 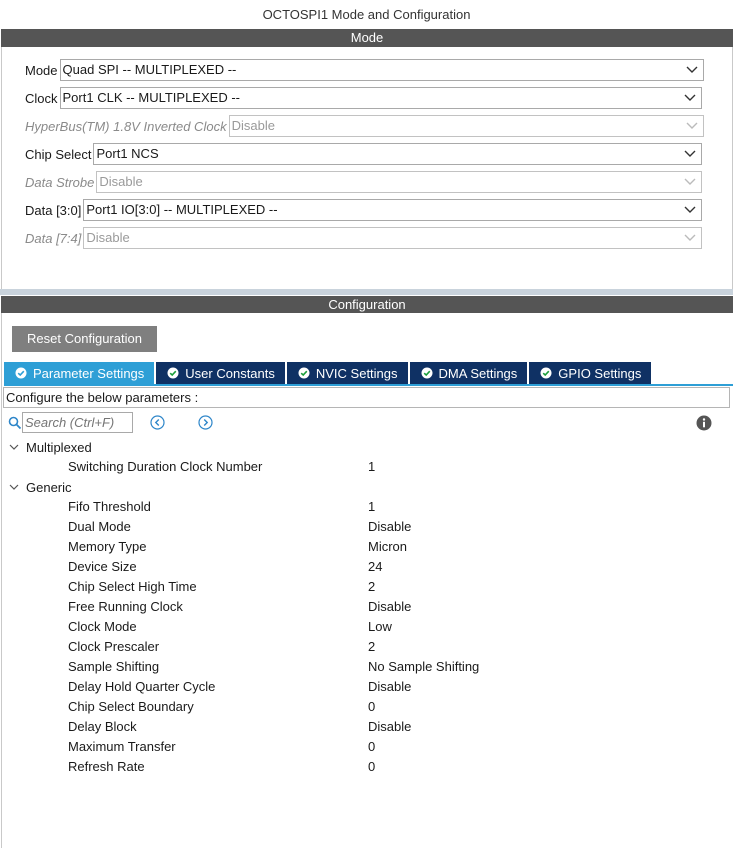 What do you see at coordinates (366, 607) in the screenshot?
I see `param-row: Free Running Clock Disable` at bounding box center [366, 607].